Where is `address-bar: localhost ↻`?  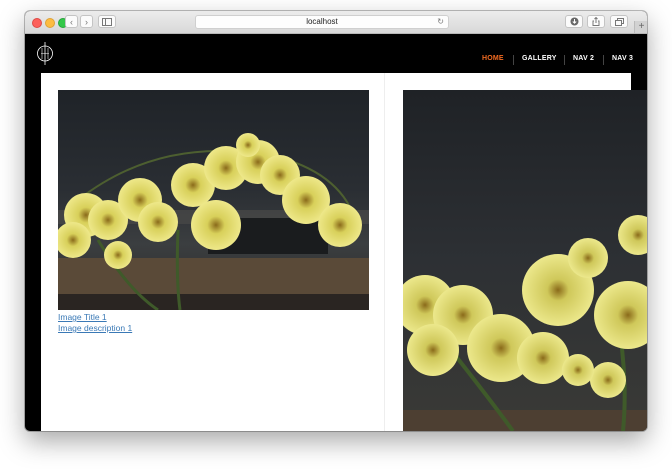
address-bar: localhost ↻ is located at coordinates (322, 22).